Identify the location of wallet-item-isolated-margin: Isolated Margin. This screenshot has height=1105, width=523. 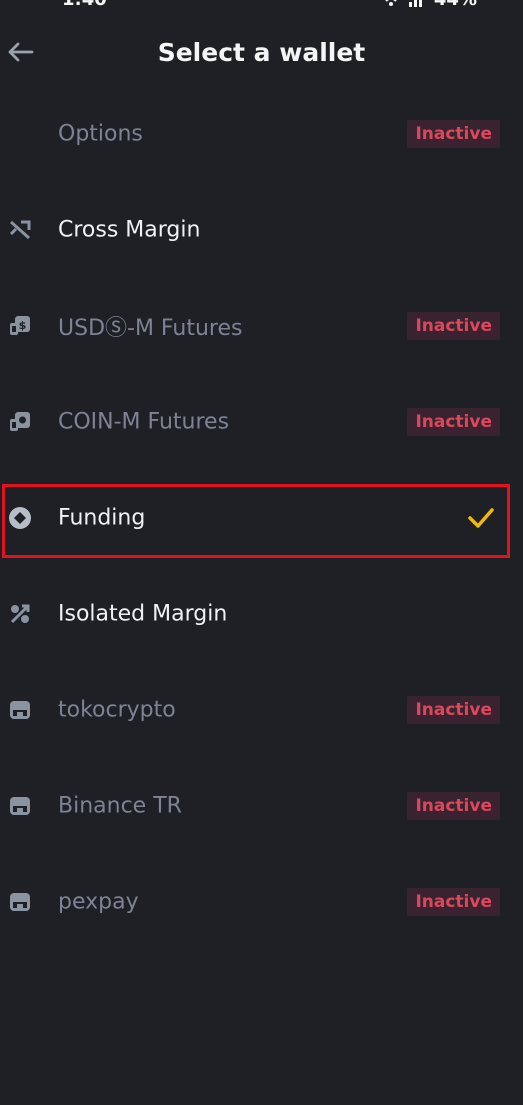
(261, 614).